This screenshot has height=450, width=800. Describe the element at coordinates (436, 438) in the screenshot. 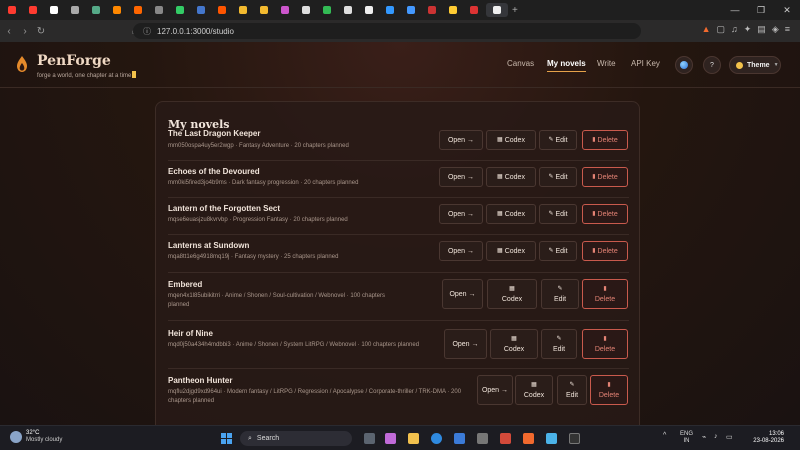

I see `edge-icon` at that location.